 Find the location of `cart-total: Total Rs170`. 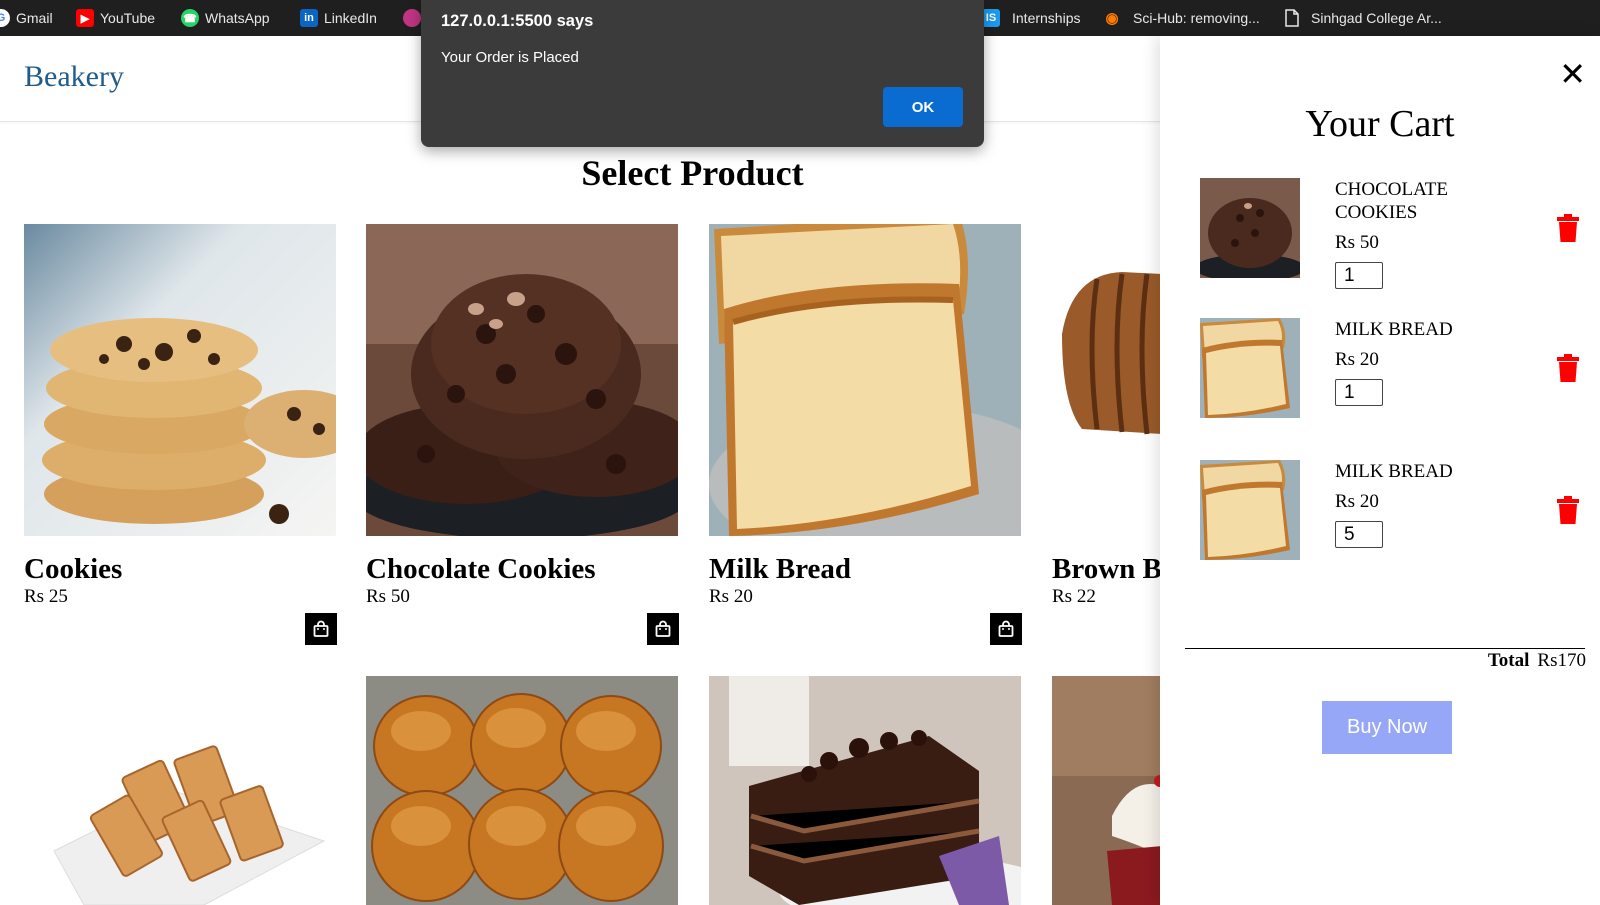

cart-total: Total Rs170 is located at coordinates (1537, 661).